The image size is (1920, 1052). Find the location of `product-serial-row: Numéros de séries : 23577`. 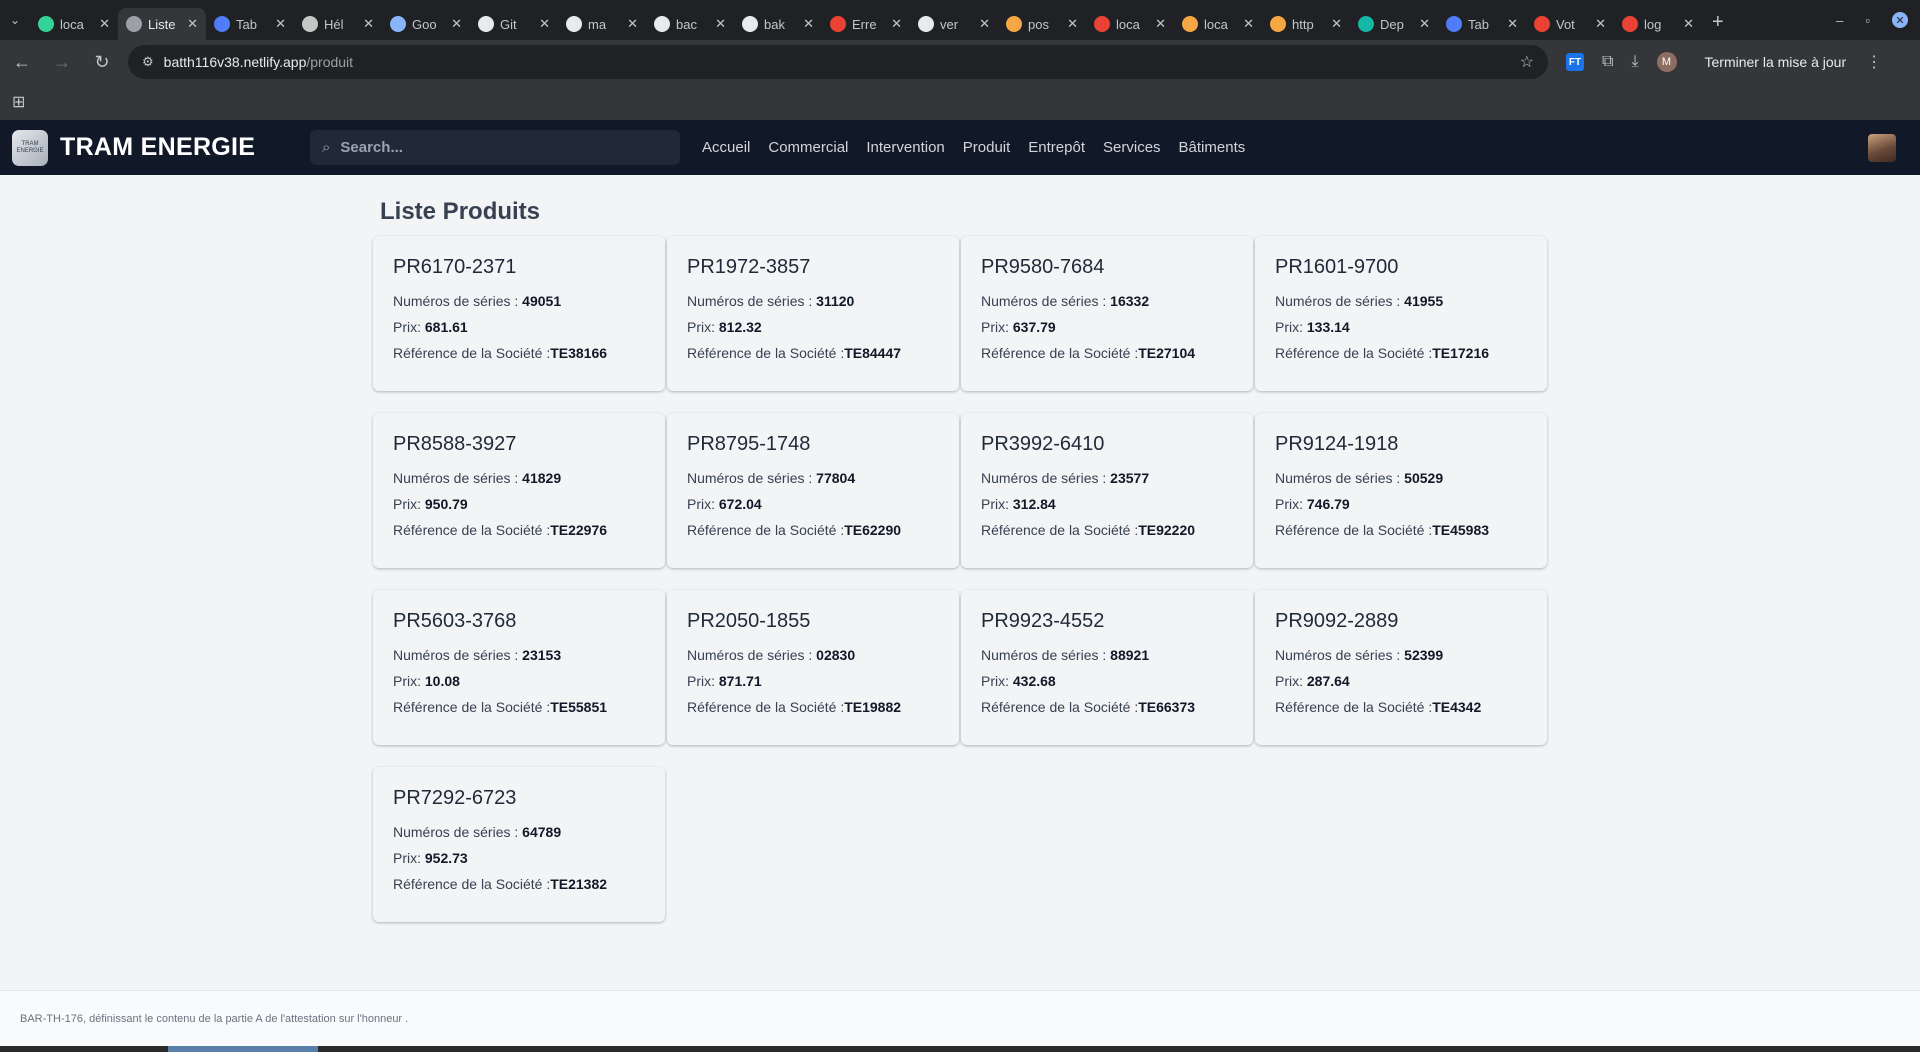

product-serial-row: Numéros de séries : 23577 is located at coordinates (1107, 478).